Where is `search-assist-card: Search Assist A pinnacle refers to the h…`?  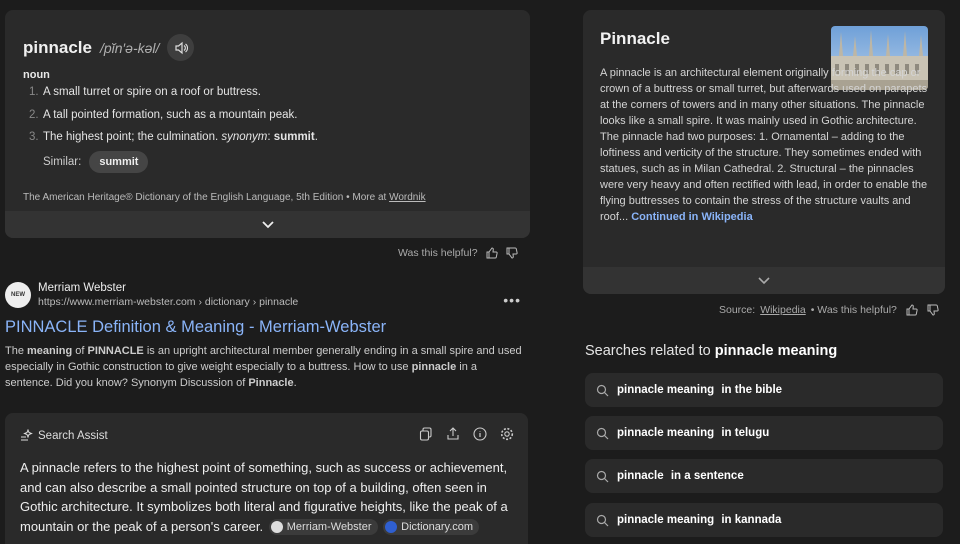
search-assist-card: Search Assist A pinnacle refers to the h… is located at coordinates (266, 478).